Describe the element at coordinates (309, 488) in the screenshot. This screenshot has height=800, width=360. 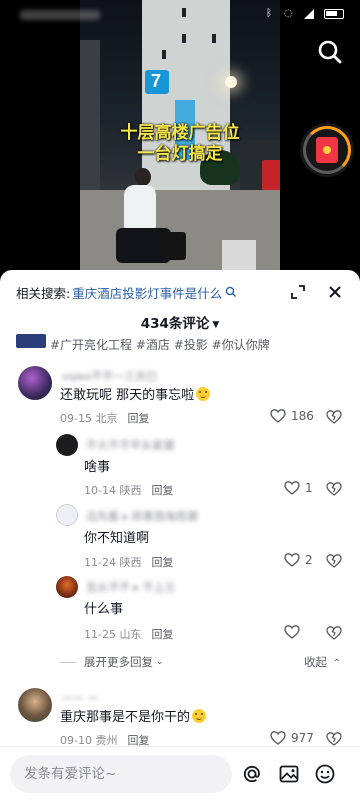
I see `like-count: 1` at that location.